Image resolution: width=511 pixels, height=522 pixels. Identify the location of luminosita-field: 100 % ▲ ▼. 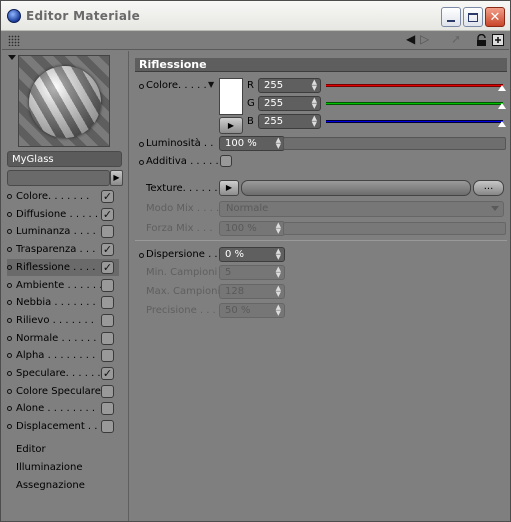
(252, 143).